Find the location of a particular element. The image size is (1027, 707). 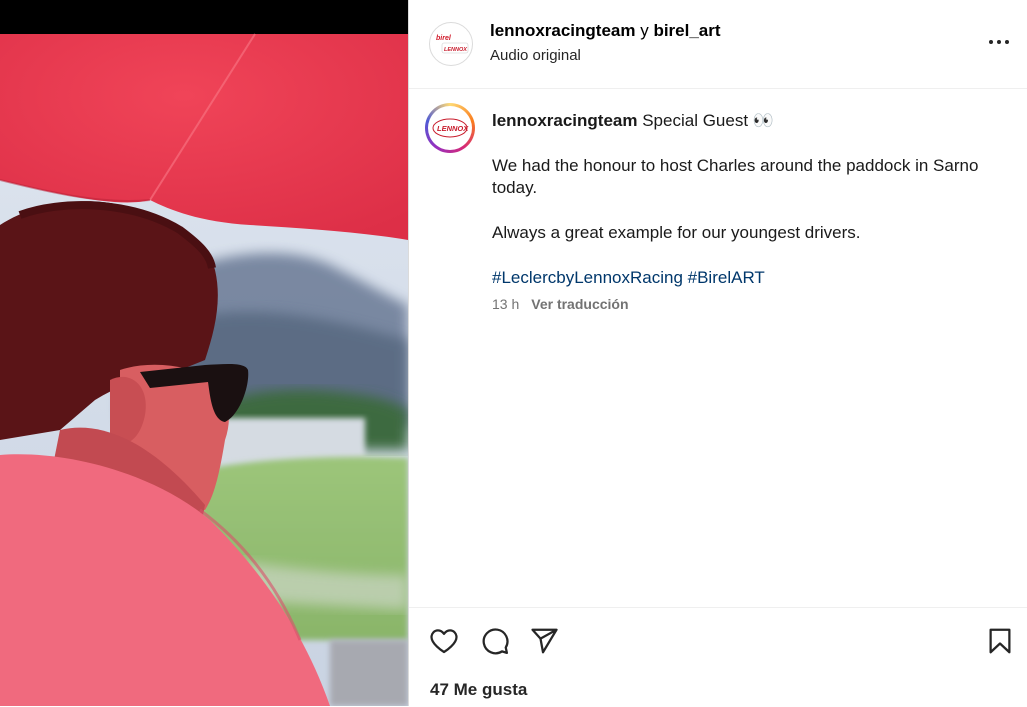

translate-button: Ver traducción is located at coordinates (579, 304).